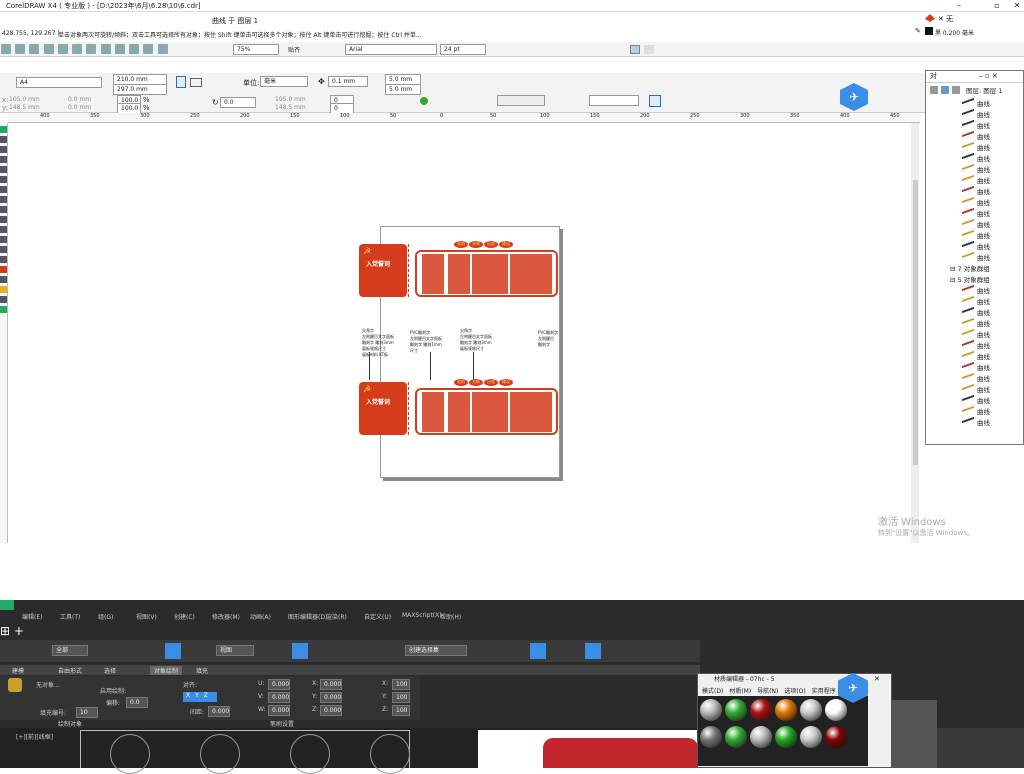 Image resolution: width=1024 pixels, height=774 pixels. Describe the element at coordinates (15, 631) in the screenshot. I see `max-add-icon: ⊞ +` at that location.